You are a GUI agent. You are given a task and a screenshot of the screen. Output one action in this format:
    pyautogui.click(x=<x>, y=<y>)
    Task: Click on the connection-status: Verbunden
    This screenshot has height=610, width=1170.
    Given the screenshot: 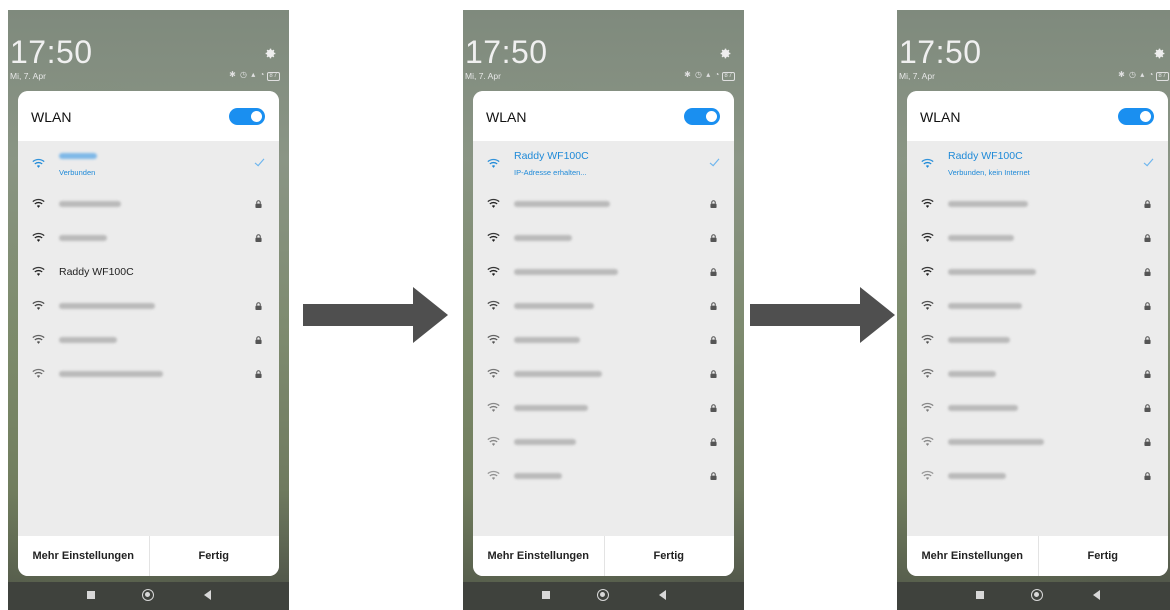 What is the action you would take?
    pyautogui.click(x=77, y=172)
    